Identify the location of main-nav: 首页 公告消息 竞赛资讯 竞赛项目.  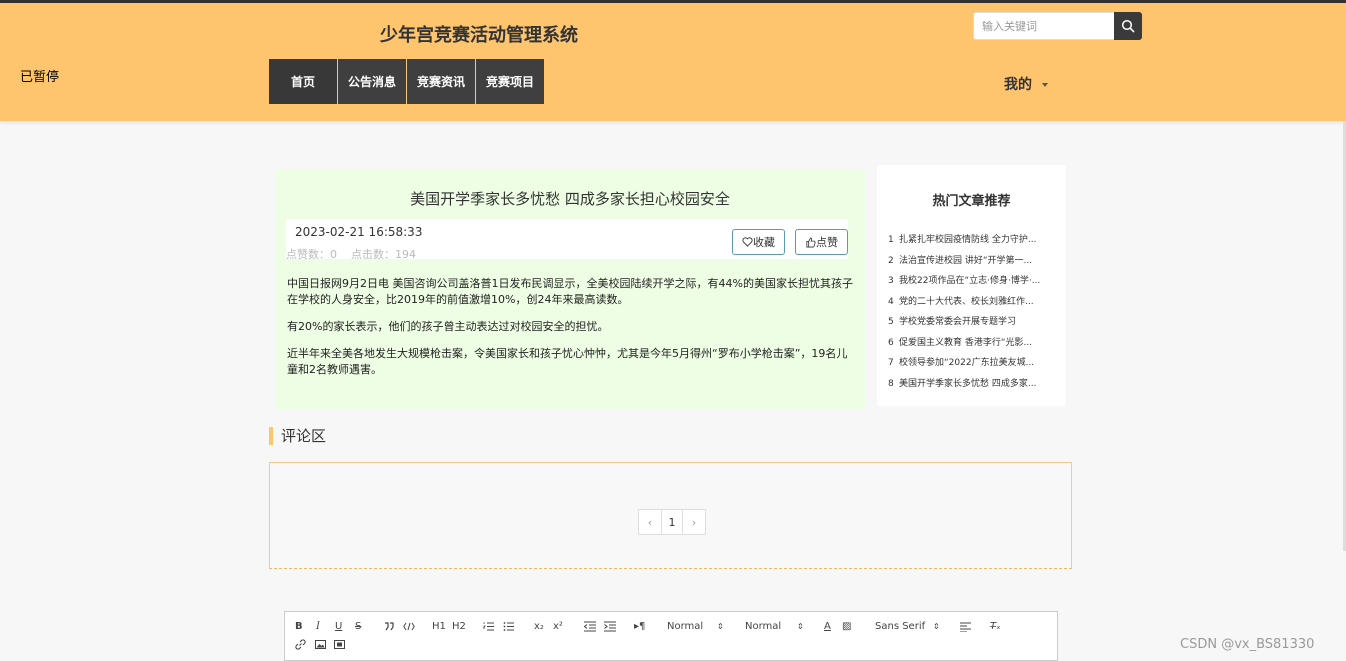
(407, 81).